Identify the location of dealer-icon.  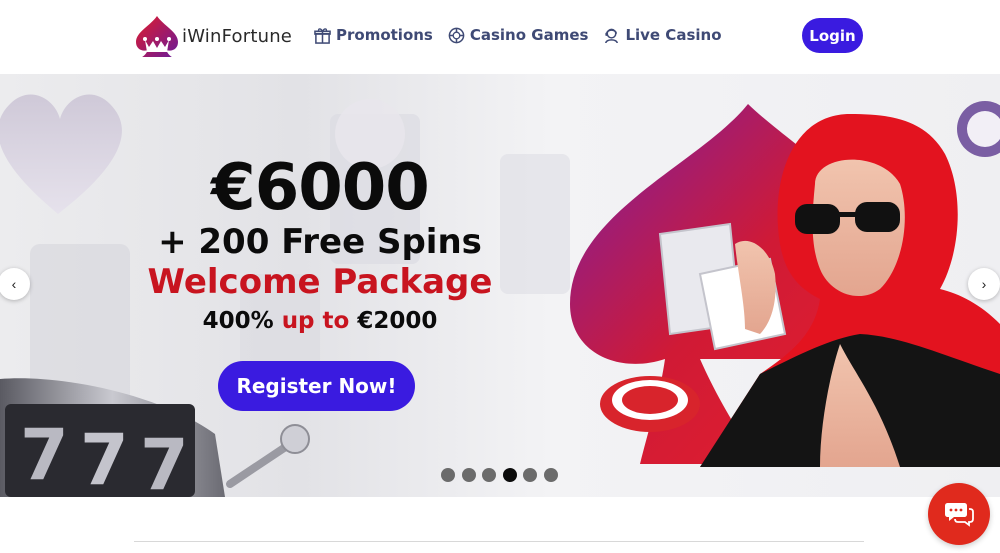
(612, 35).